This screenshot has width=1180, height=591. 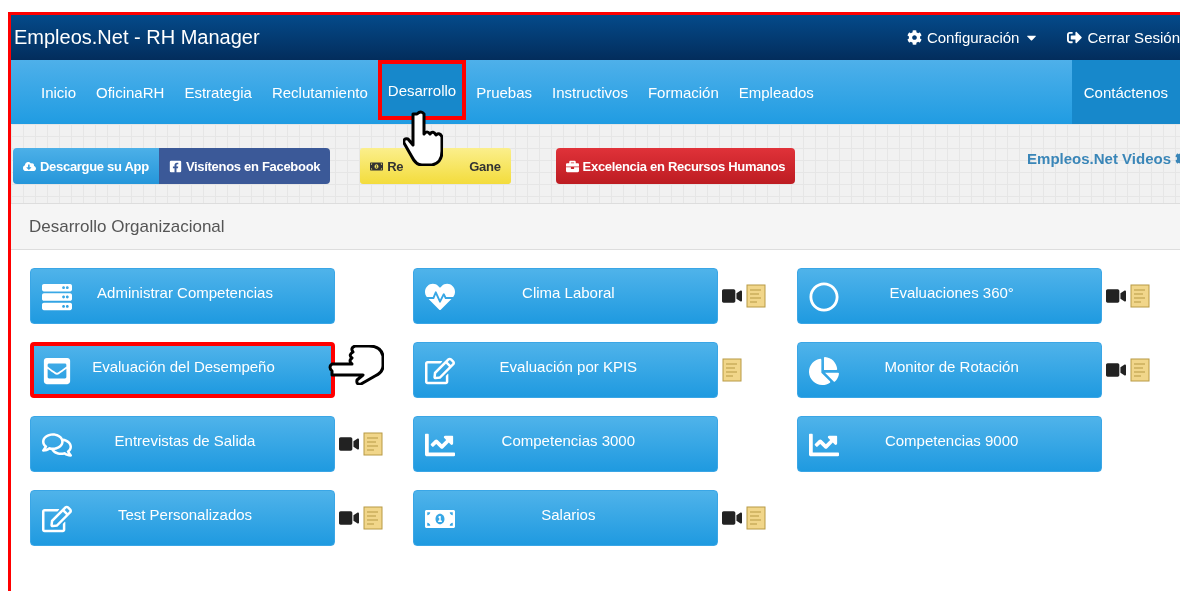 What do you see at coordinates (949, 296) in the screenshot?
I see `module-button: Evaluaciones 360°` at bounding box center [949, 296].